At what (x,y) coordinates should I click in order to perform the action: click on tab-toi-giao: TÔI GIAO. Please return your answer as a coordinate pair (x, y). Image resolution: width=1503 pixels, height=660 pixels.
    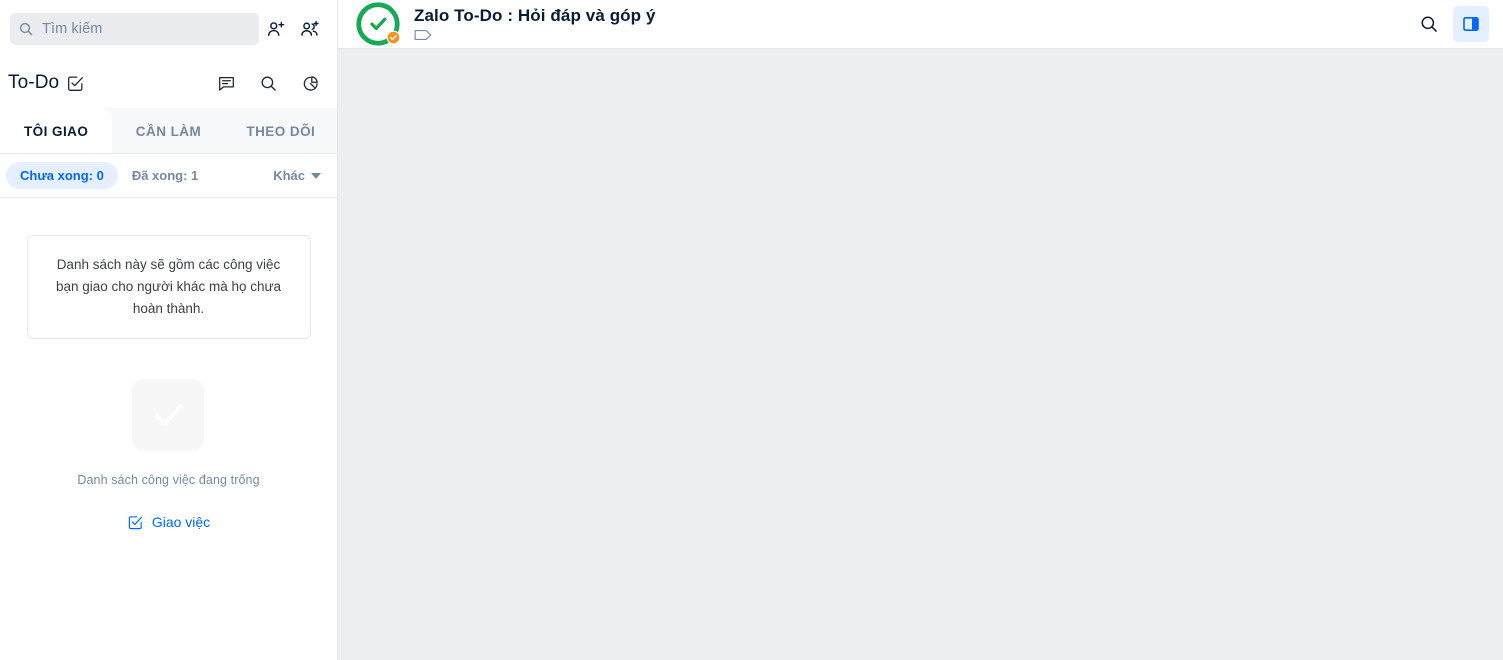
    Looking at the image, I should click on (56, 131).